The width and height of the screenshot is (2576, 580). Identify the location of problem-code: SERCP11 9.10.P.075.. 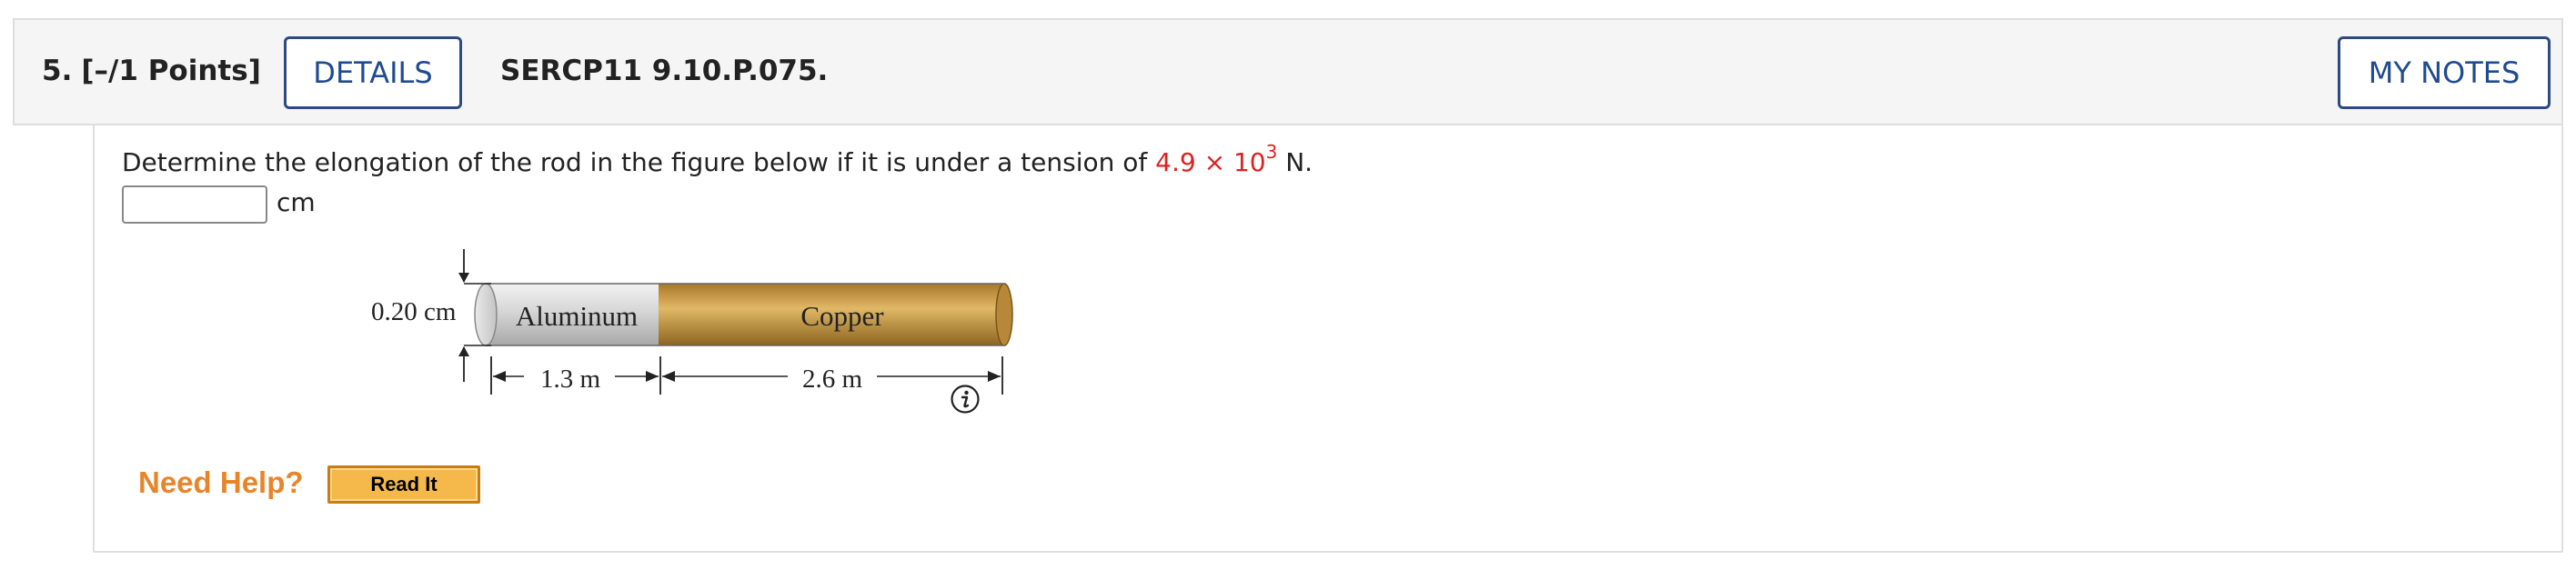
(664, 71).